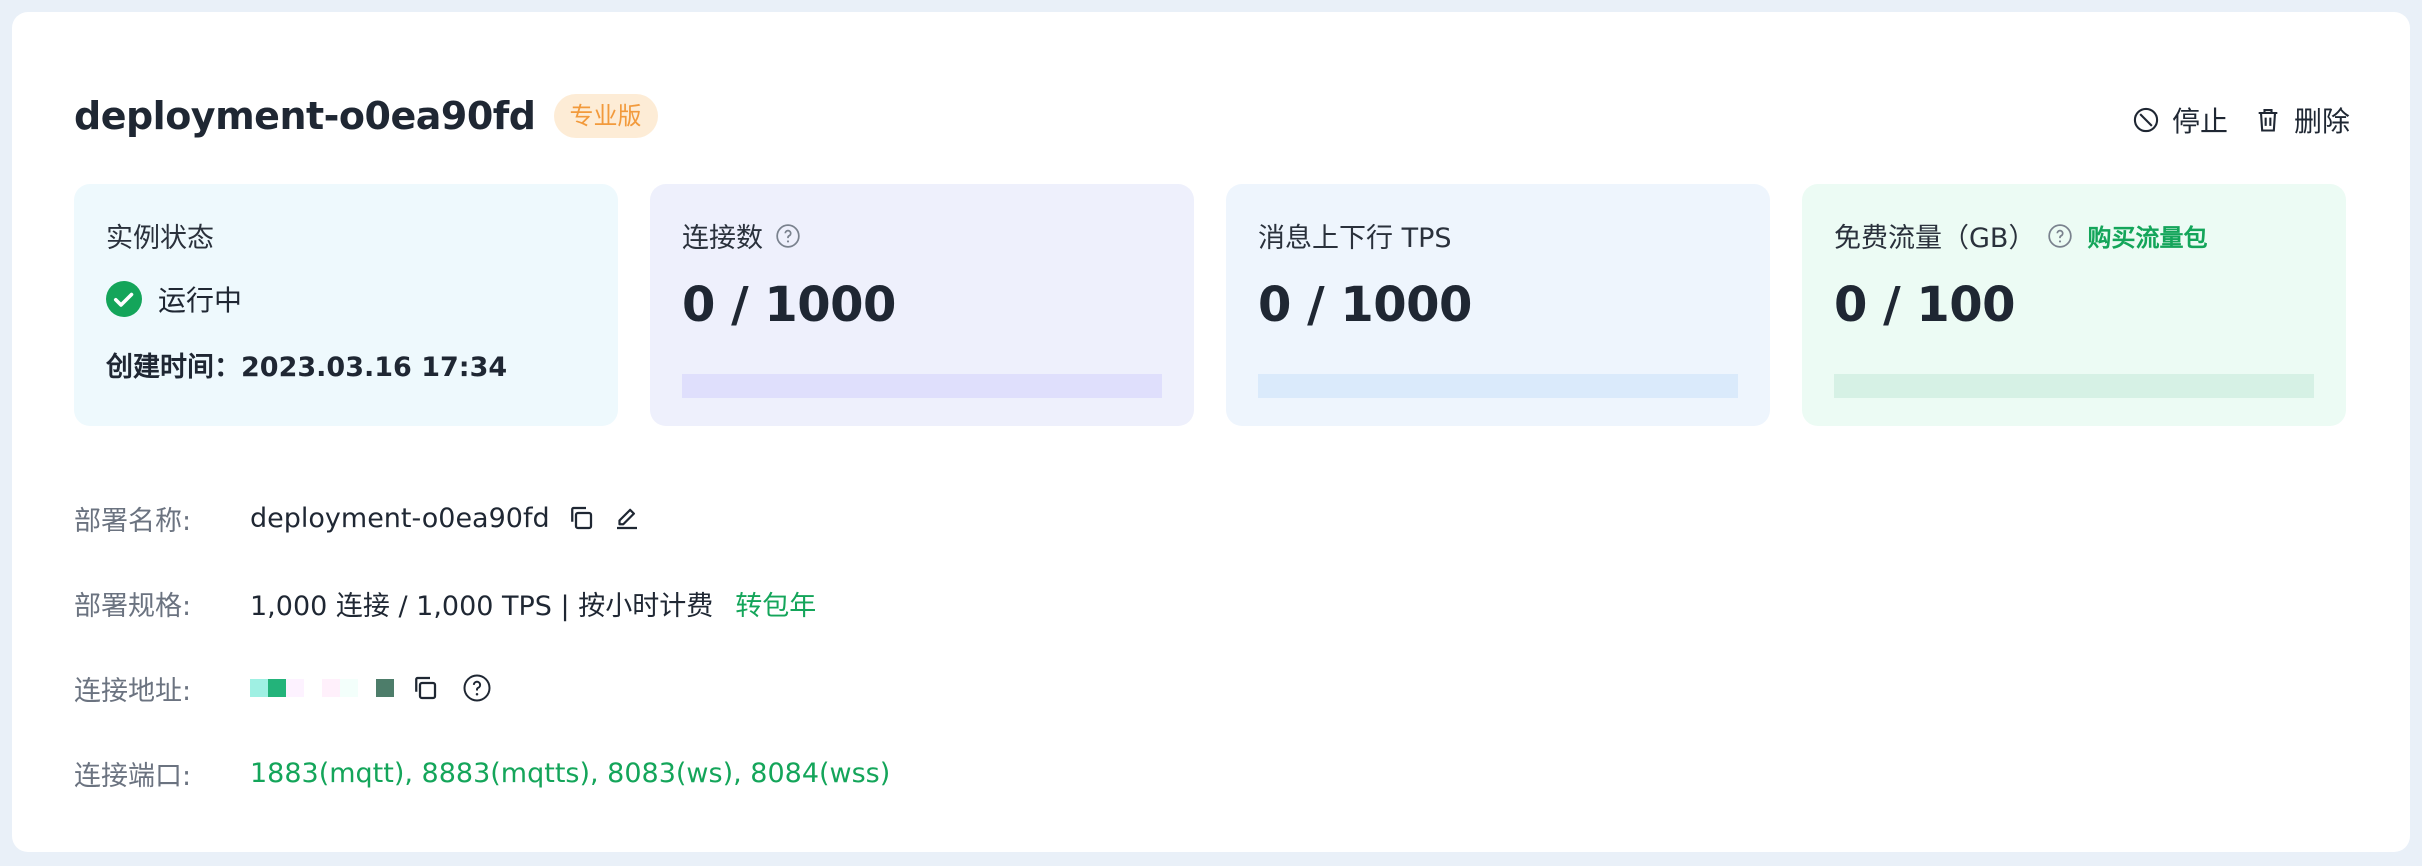 The width and height of the screenshot is (2422, 866). I want to click on connections-value: 0 / 1000, so click(789, 305).